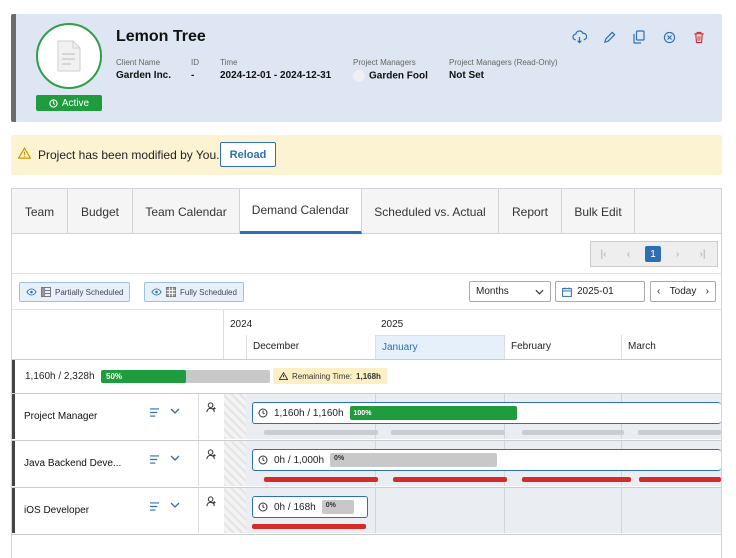 The width and height of the screenshot is (736, 558). What do you see at coordinates (392, 324) in the screenshot?
I see `year-2025: 2025` at bounding box center [392, 324].